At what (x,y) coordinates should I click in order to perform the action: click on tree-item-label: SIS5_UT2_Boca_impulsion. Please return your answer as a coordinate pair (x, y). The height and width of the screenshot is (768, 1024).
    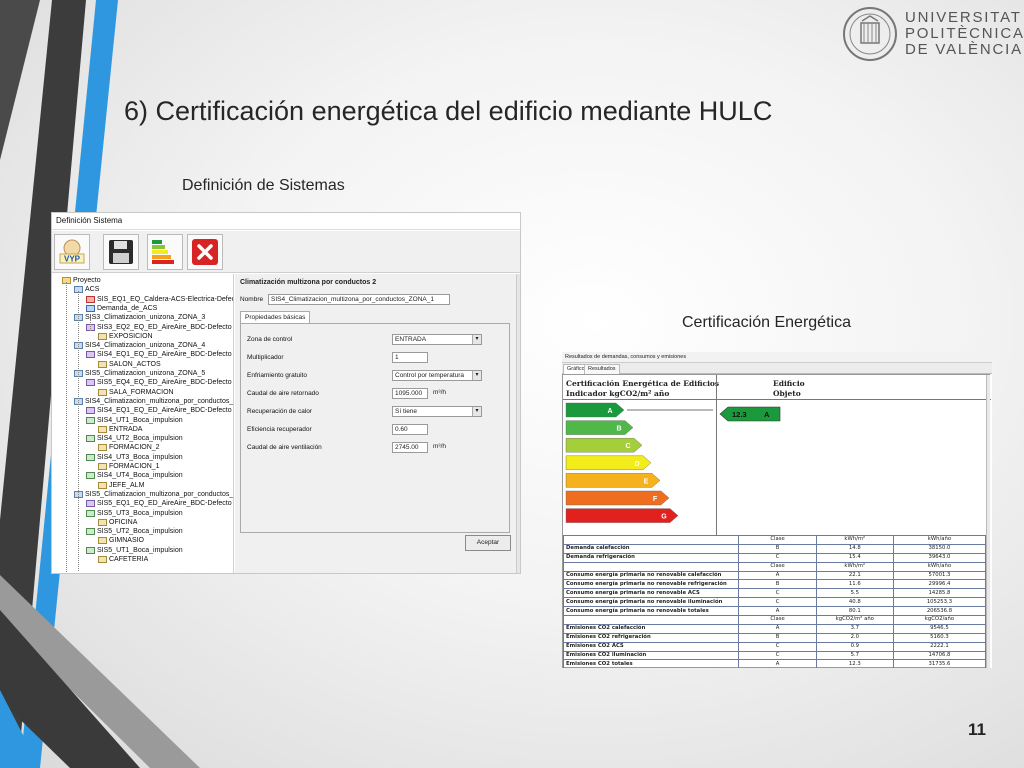
    Looking at the image, I should click on (140, 532).